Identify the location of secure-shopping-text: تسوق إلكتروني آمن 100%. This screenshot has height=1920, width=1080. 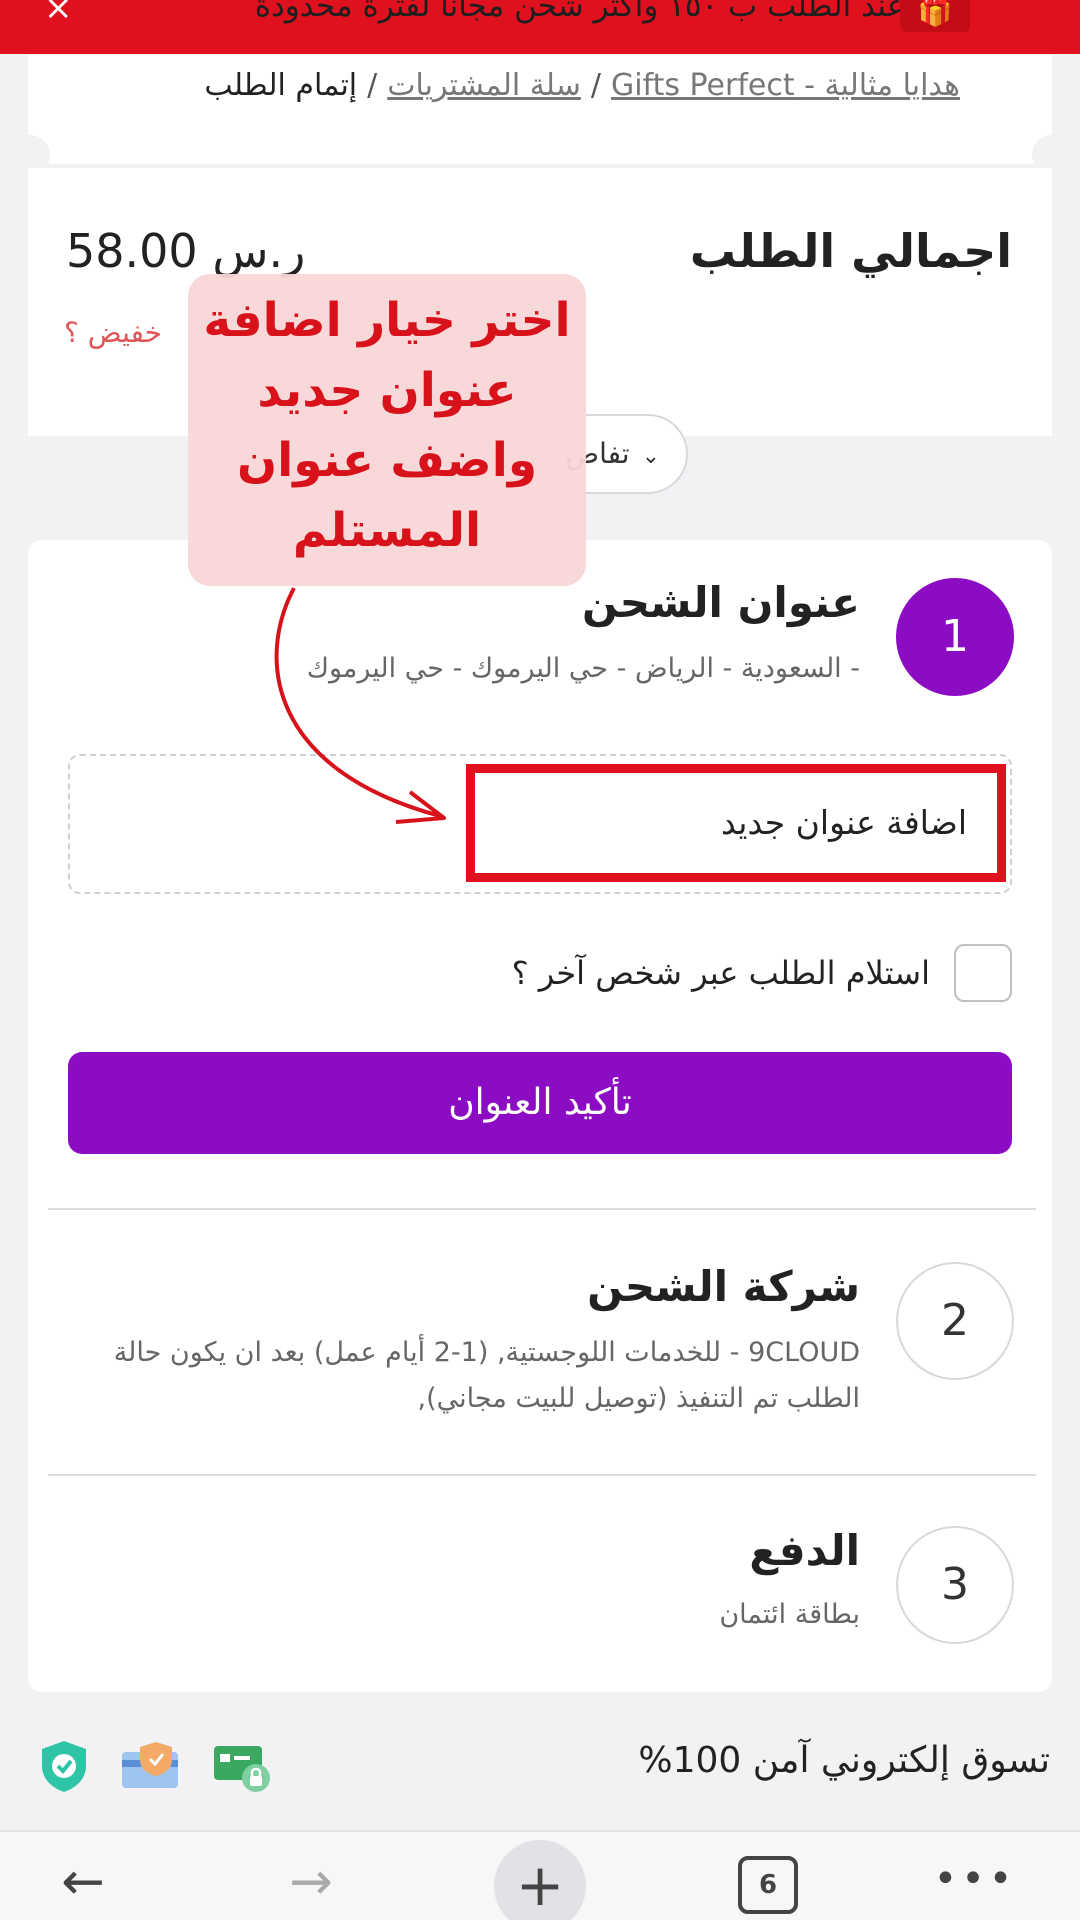
(844, 1760).